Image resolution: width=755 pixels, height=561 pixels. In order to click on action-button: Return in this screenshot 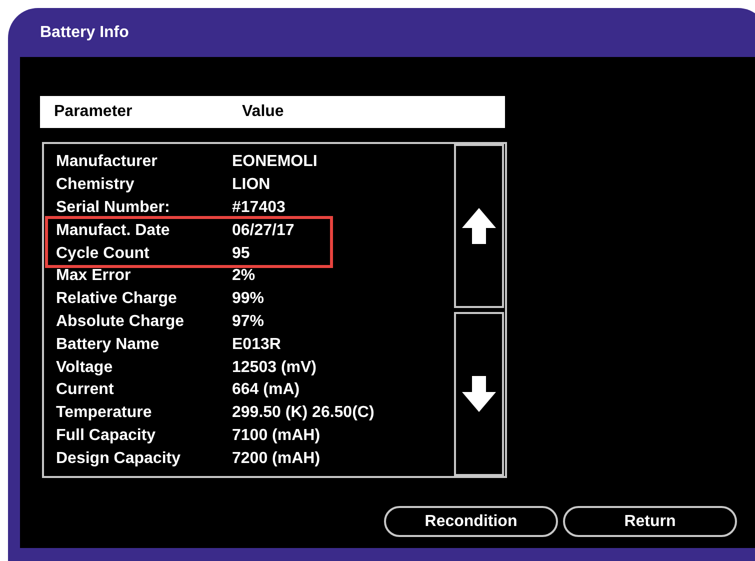, I will do `click(650, 521)`.